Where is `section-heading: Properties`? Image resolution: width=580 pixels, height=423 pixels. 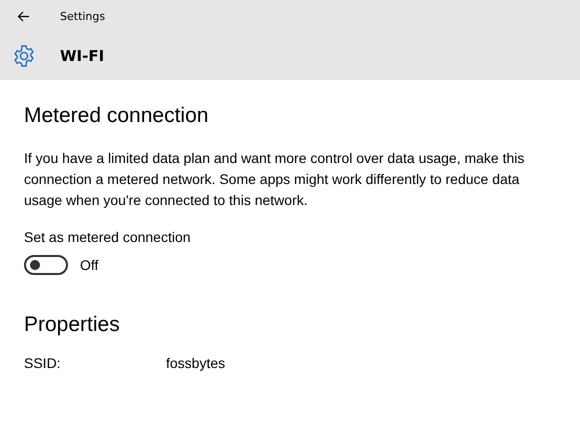
section-heading: Properties is located at coordinates (72, 325).